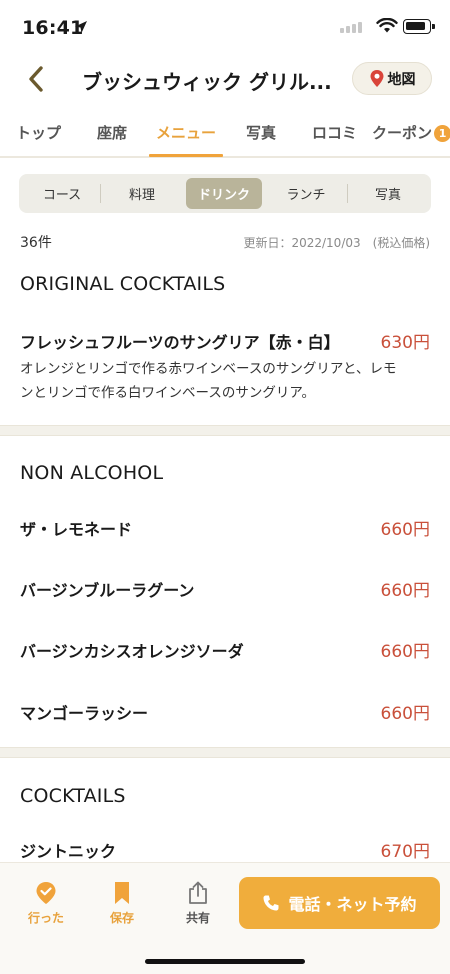 This screenshot has width=450, height=974. What do you see at coordinates (186, 155) in the screenshot?
I see `active-tab-indicator` at bounding box center [186, 155].